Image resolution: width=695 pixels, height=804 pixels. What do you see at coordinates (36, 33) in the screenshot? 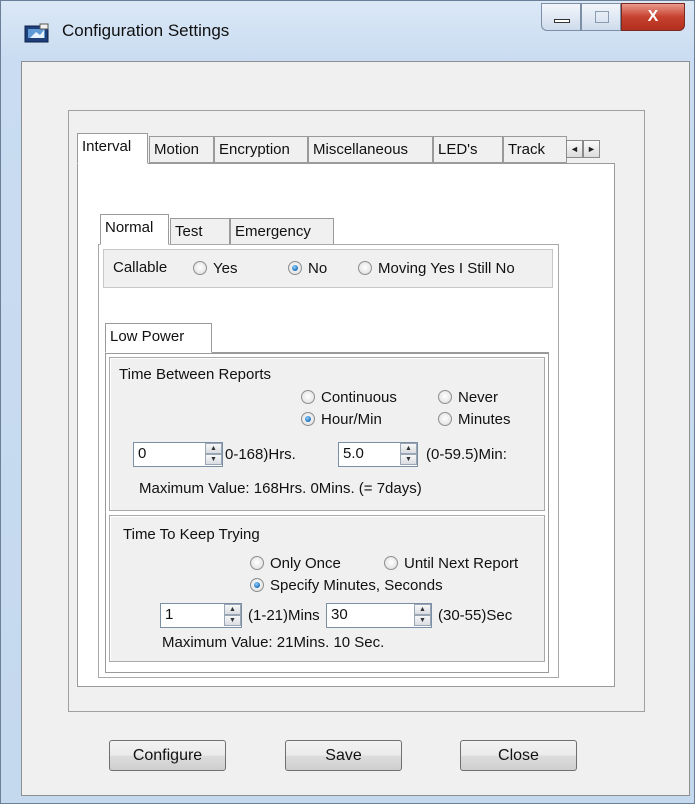
I see `app-icon` at bounding box center [36, 33].